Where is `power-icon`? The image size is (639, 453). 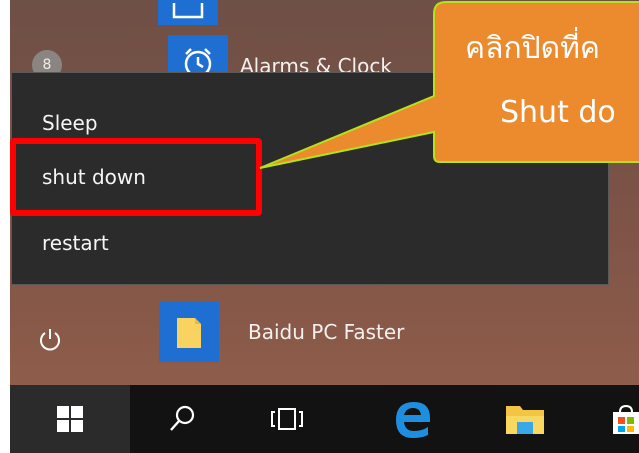
power-icon is located at coordinates (50, 340).